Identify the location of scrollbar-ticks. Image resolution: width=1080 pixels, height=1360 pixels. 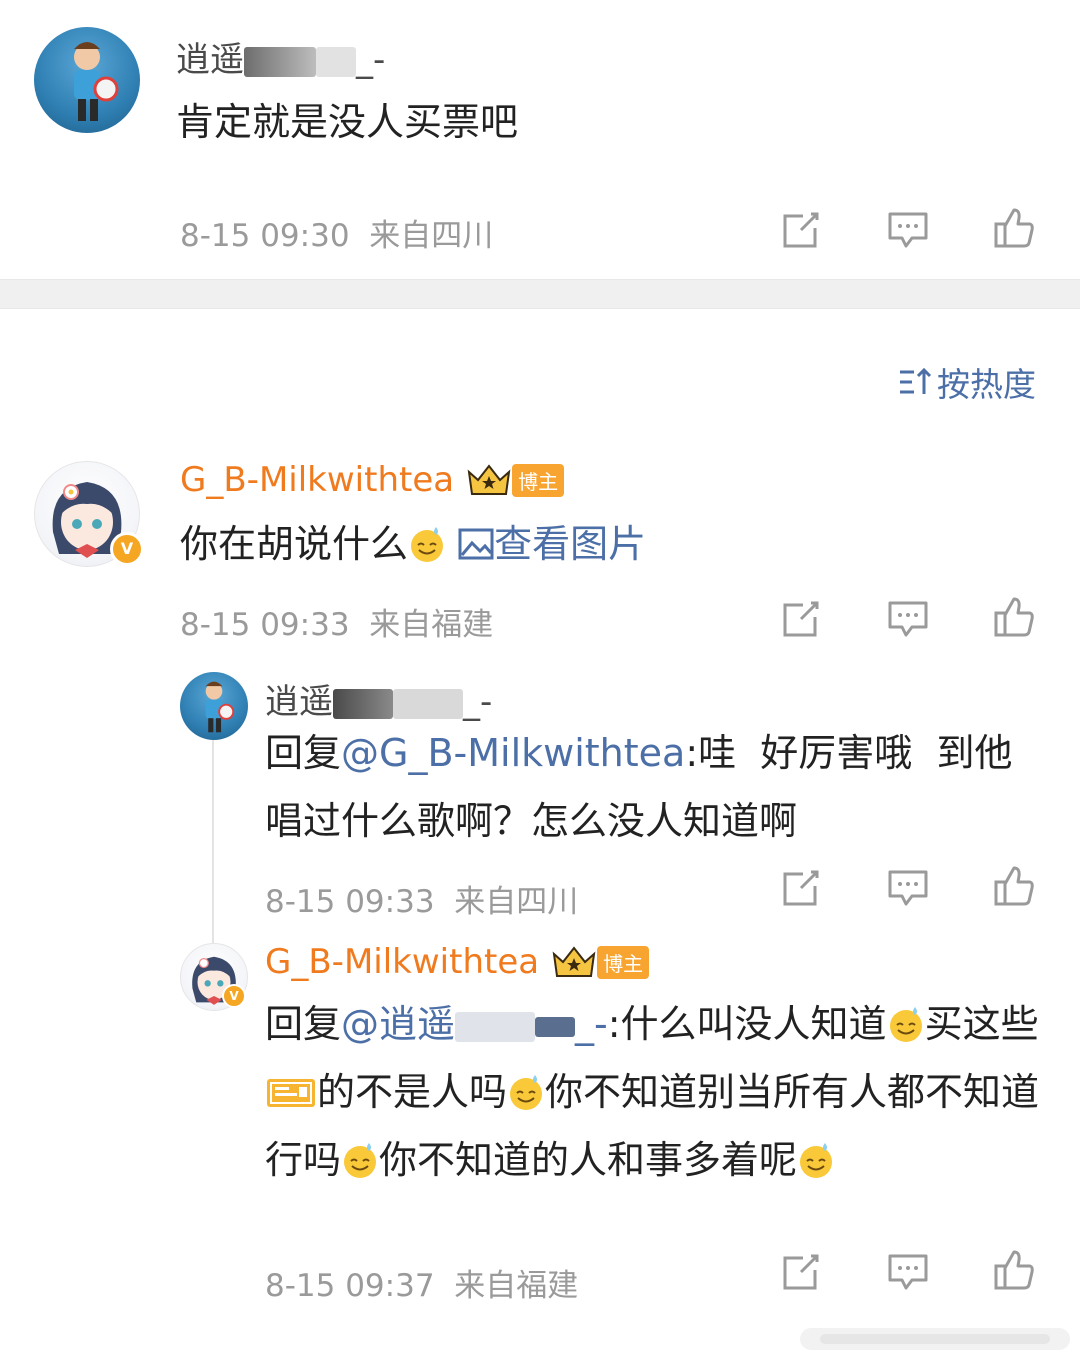
(935, 1339).